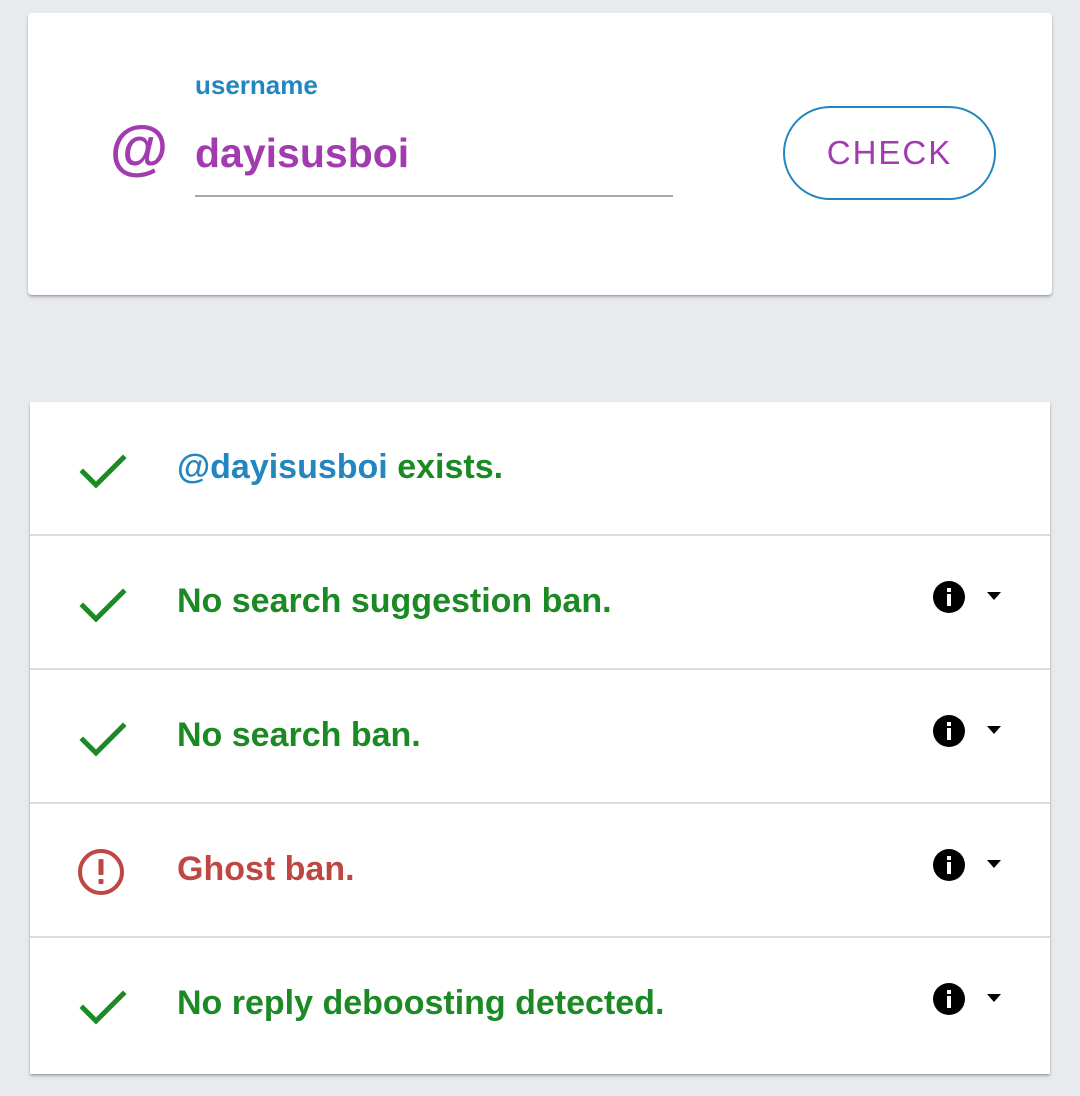 Image resolution: width=1080 pixels, height=1096 pixels. Describe the element at coordinates (434, 154) in the screenshot. I see `username-input` at that location.